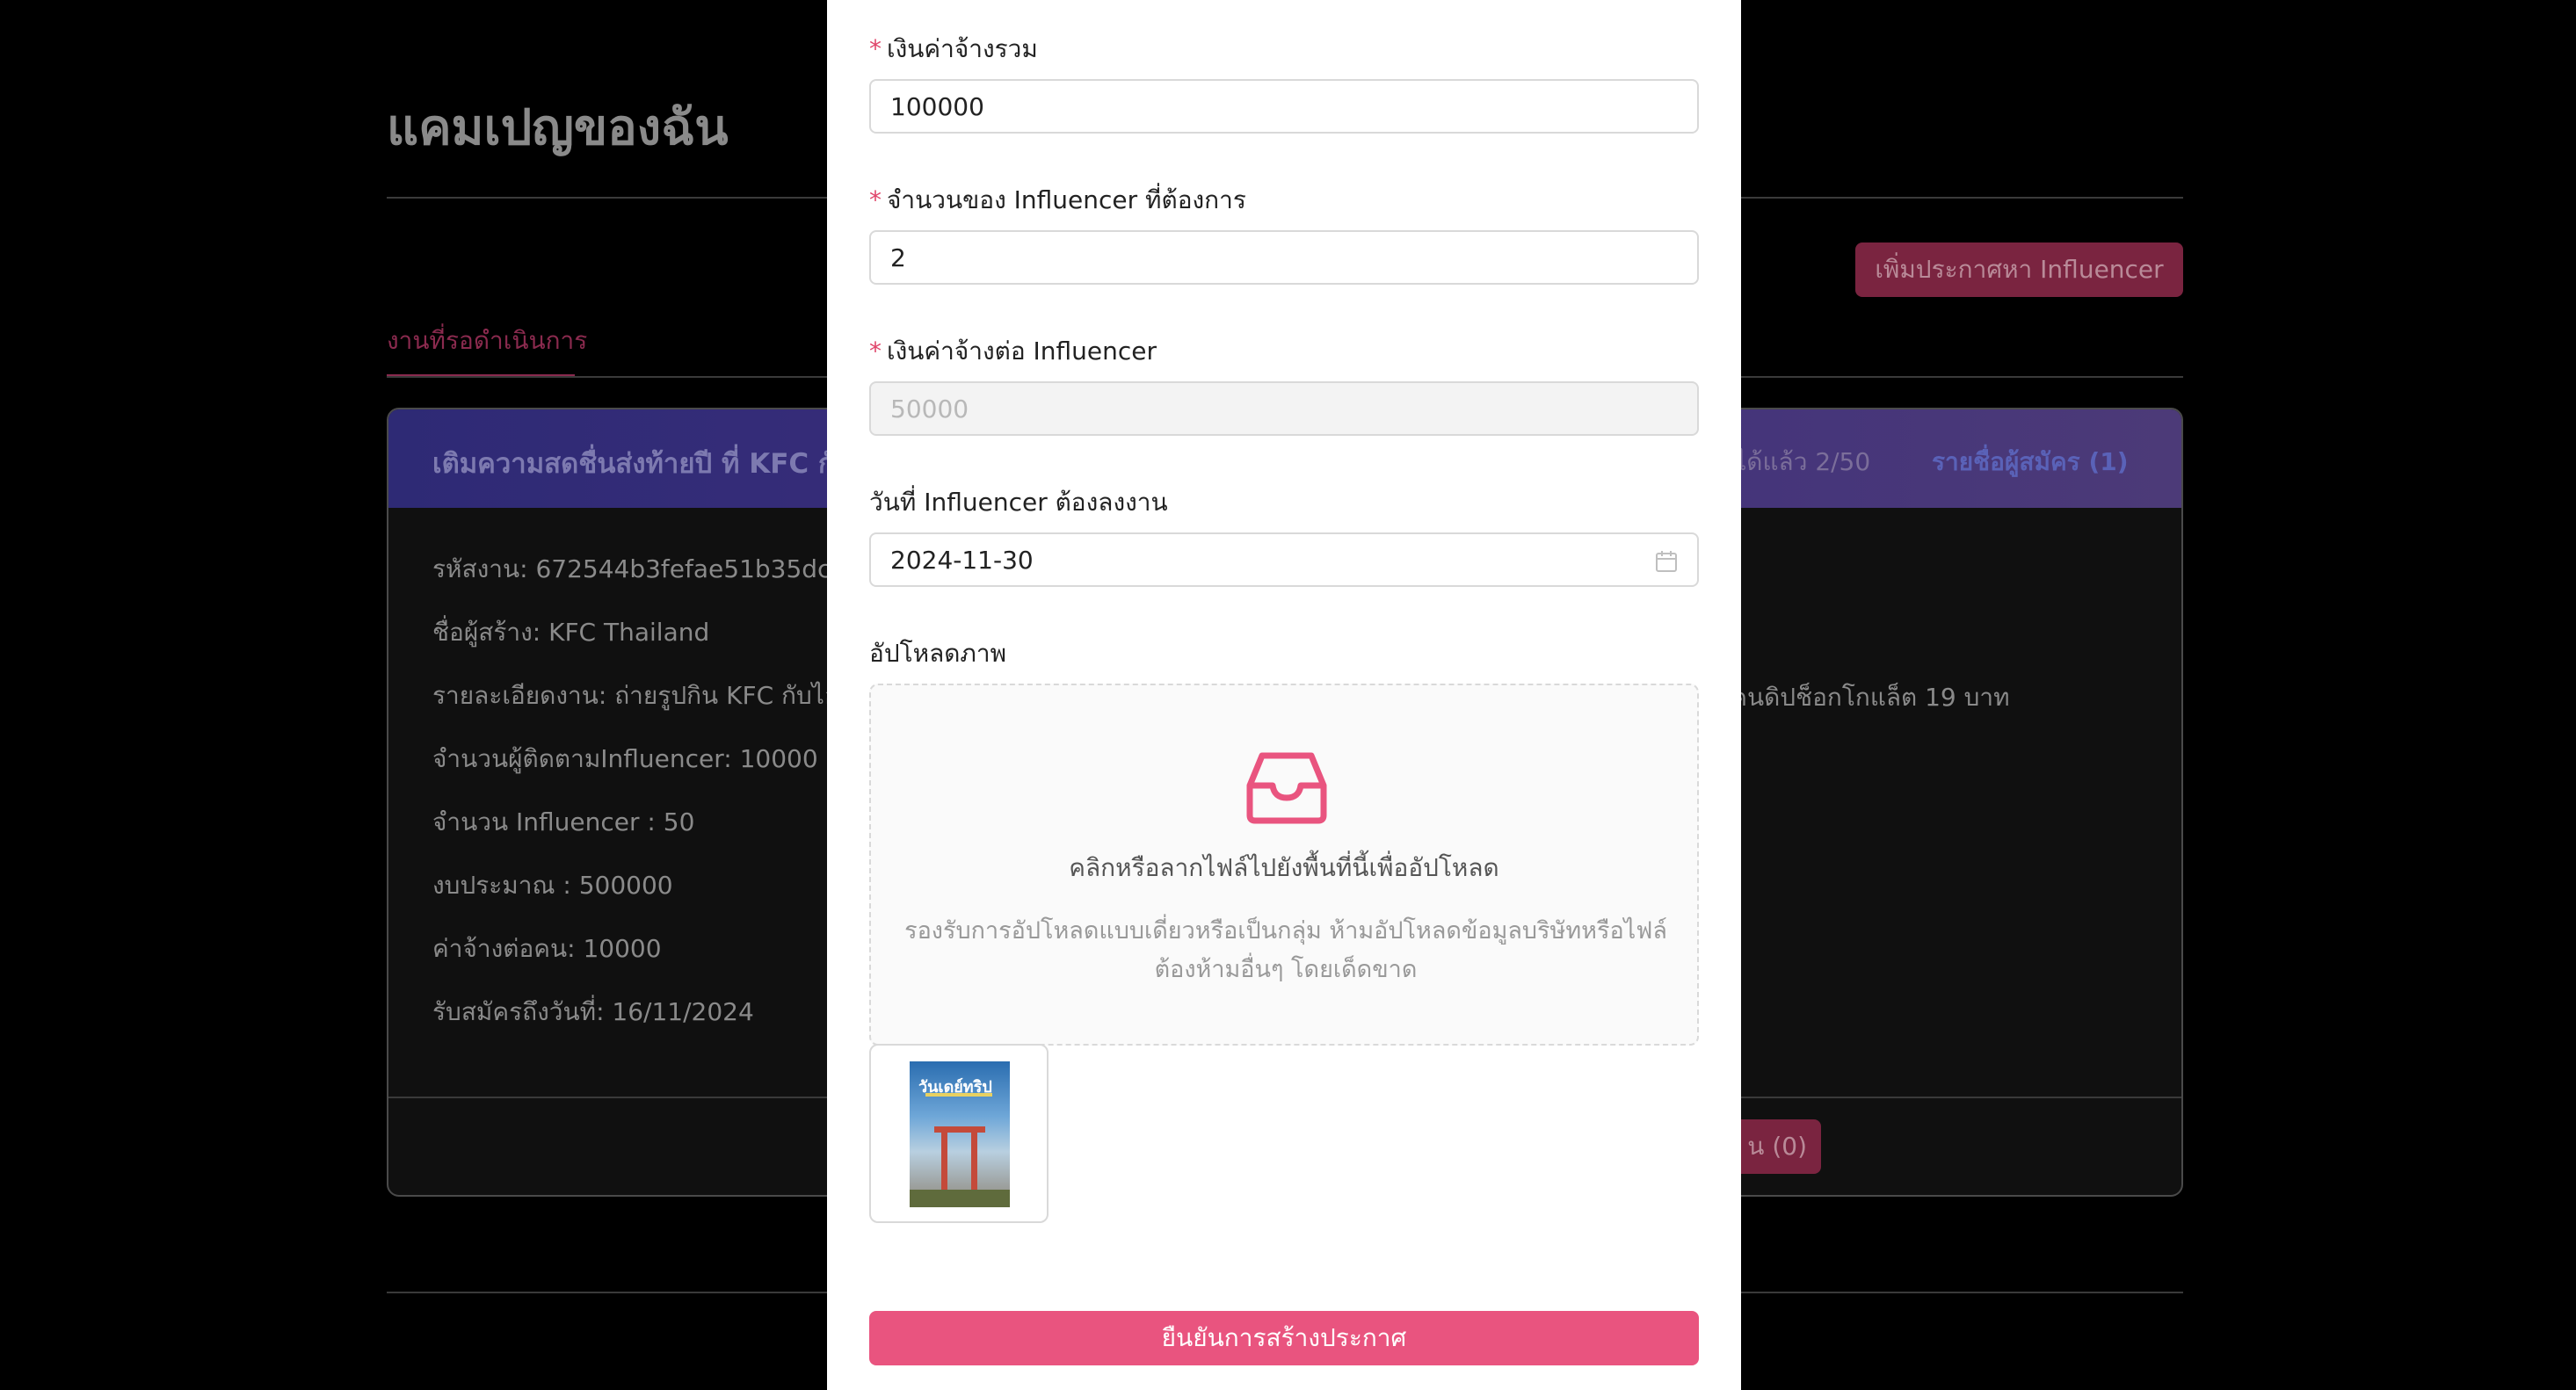 This screenshot has width=2576, height=1390. What do you see at coordinates (571, 632) in the screenshot?
I see `campaign-creator: ชื่อผู้สร้าง: KFC Thailand` at bounding box center [571, 632].